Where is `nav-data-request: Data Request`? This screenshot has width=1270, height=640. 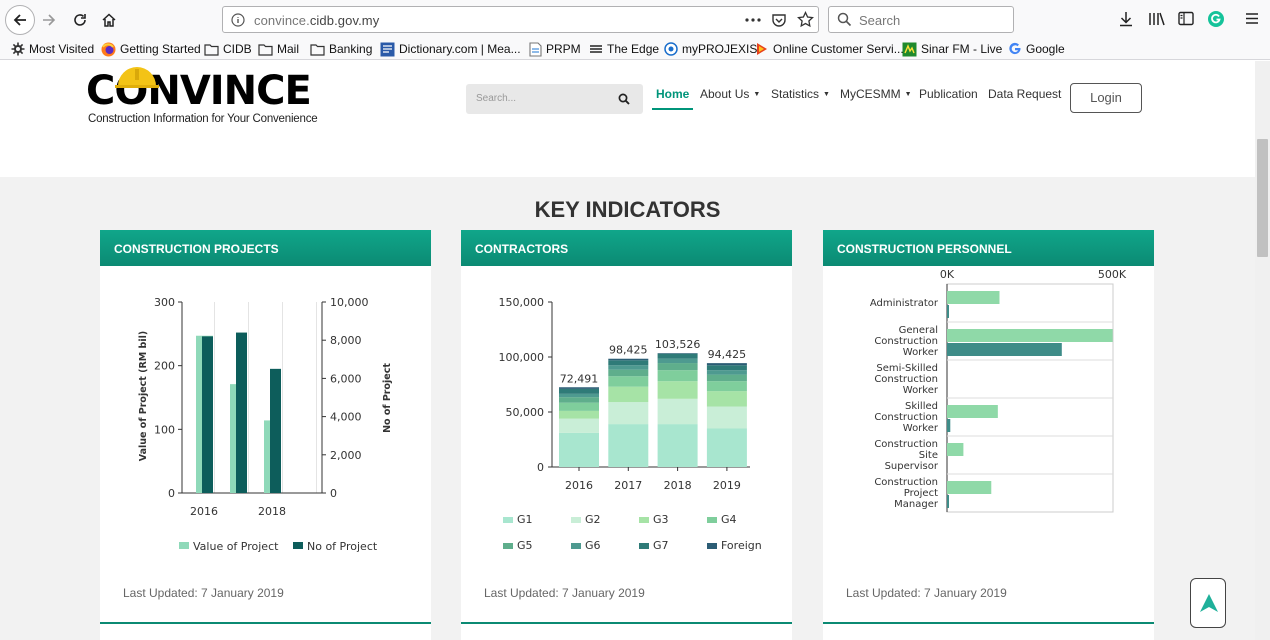 nav-data-request: Data Request is located at coordinates (1024, 94).